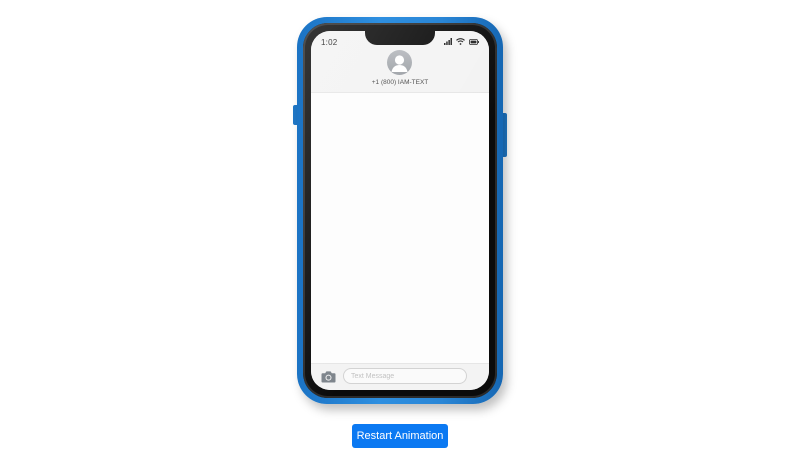 This screenshot has width=800, height=450. I want to click on status-time: 1:02, so click(329, 42).